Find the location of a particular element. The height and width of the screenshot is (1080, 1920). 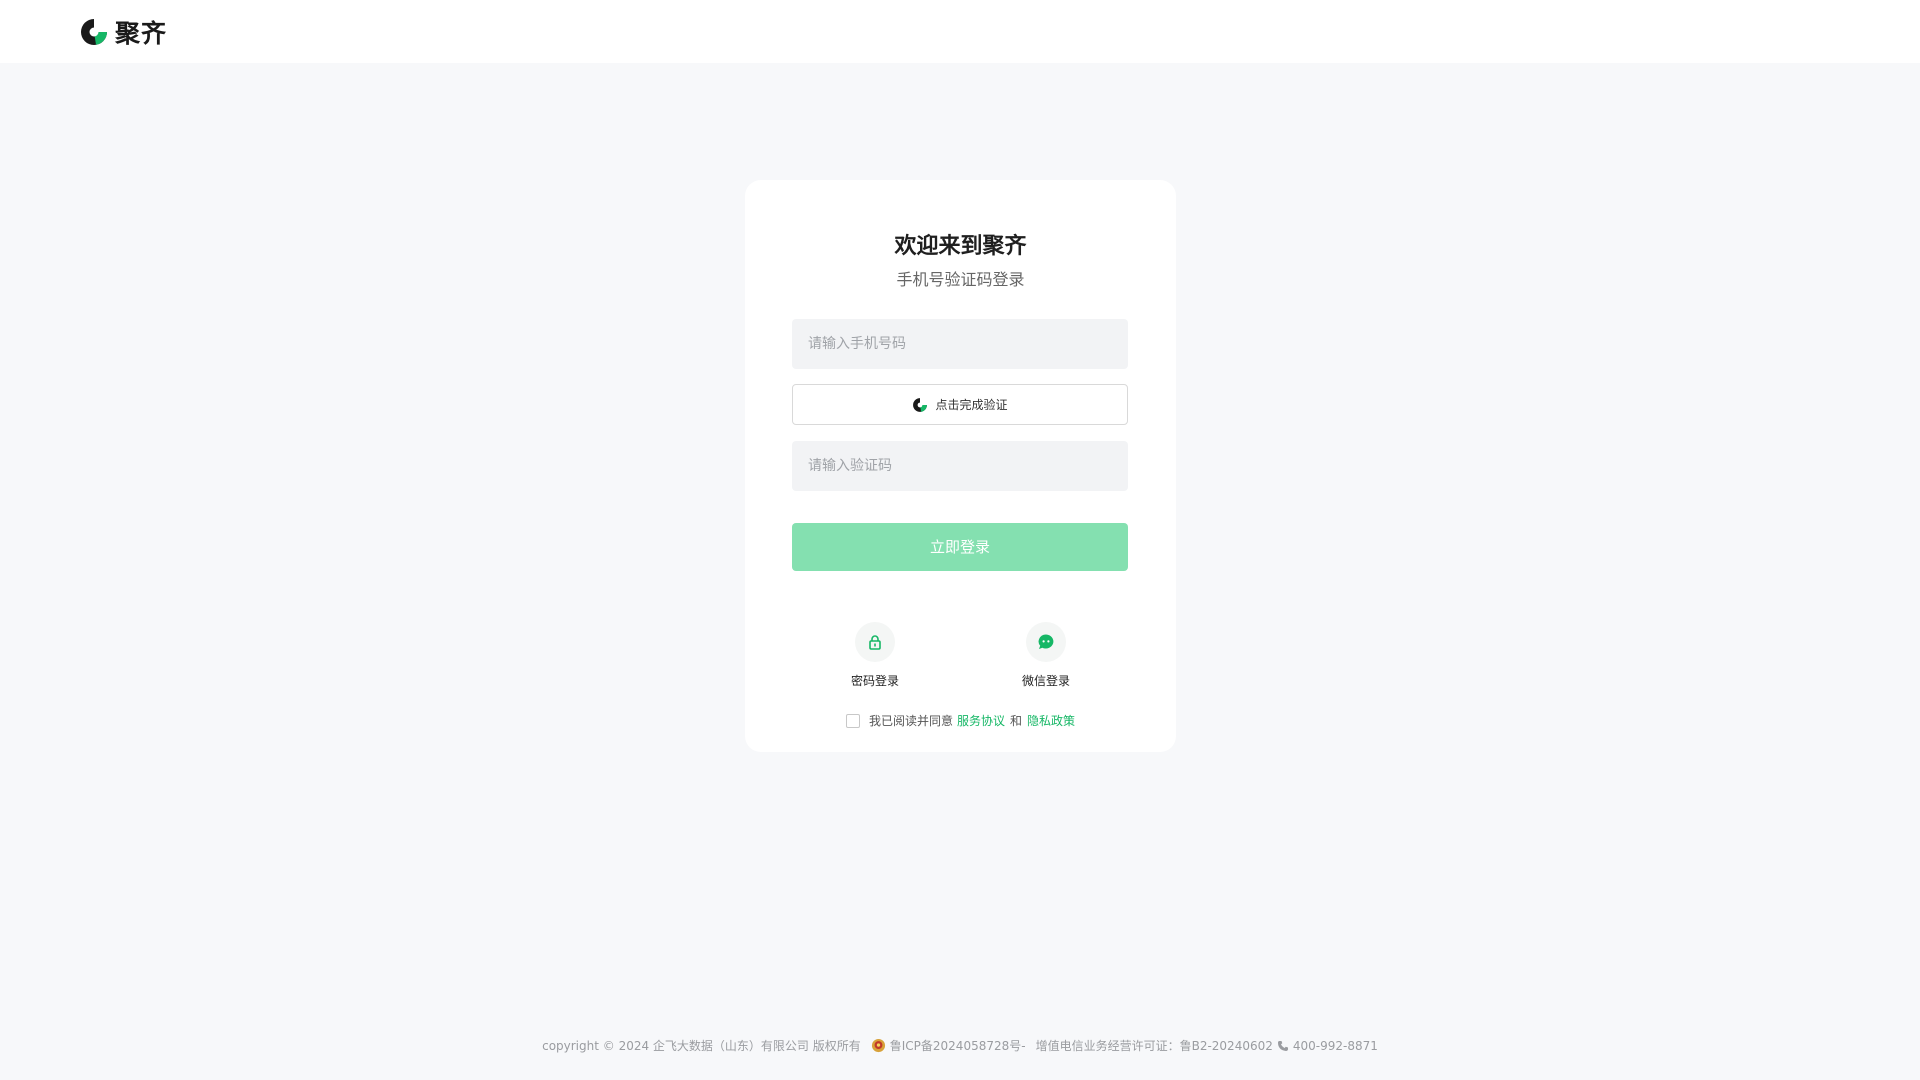

logo: 聚齐 is located at coordinates (123, 32).